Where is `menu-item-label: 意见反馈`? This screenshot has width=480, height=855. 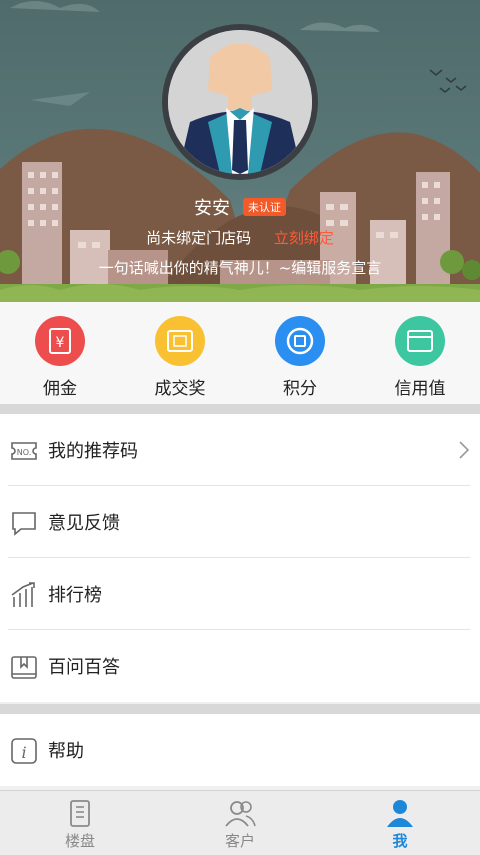
menu-item-label: 意见反馈 is located at coordinates (84, 523).